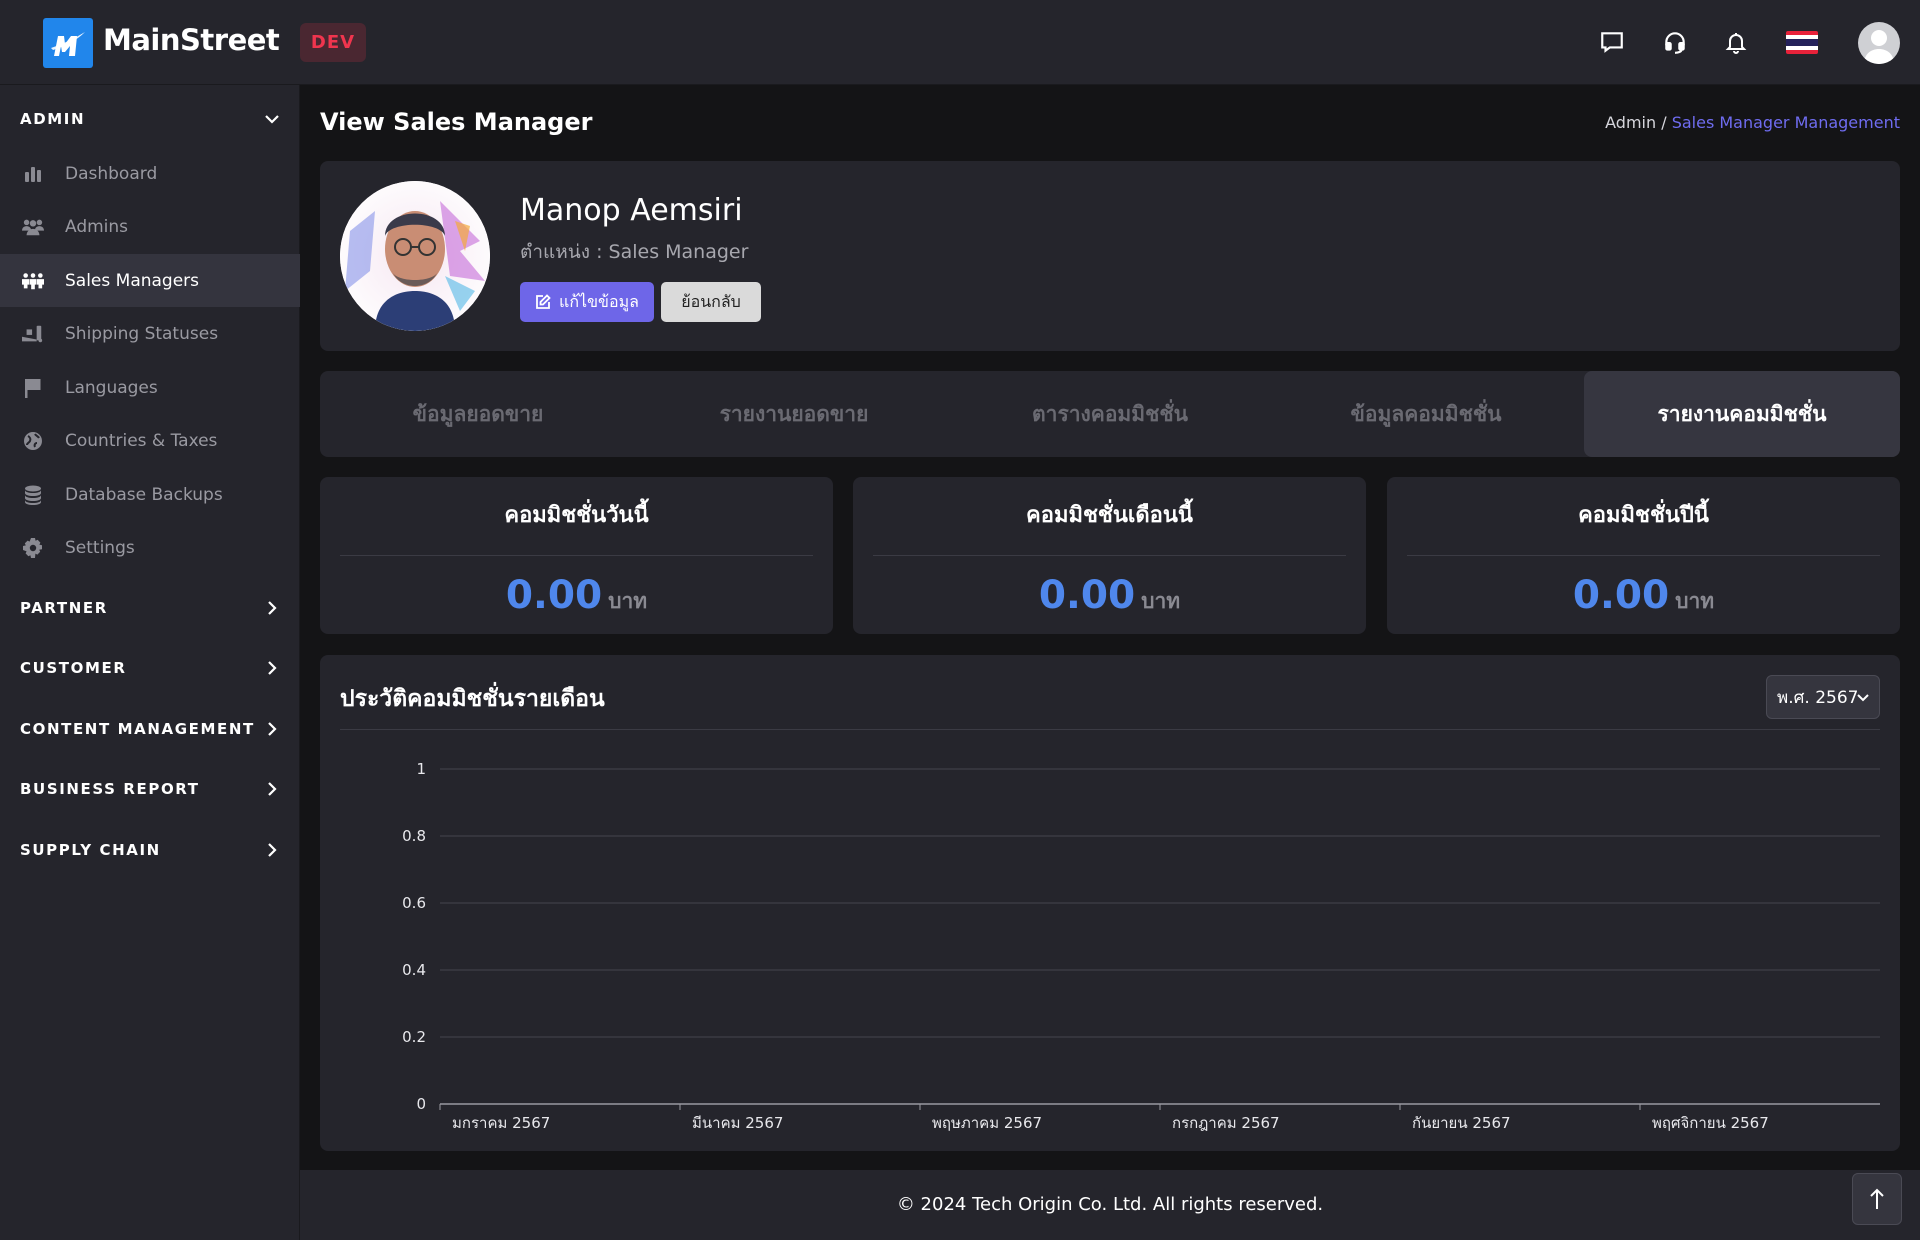 The height and width of the screenshot is (1240, 1920). I want to click on y-tick-label: 1, so click(421, 769).